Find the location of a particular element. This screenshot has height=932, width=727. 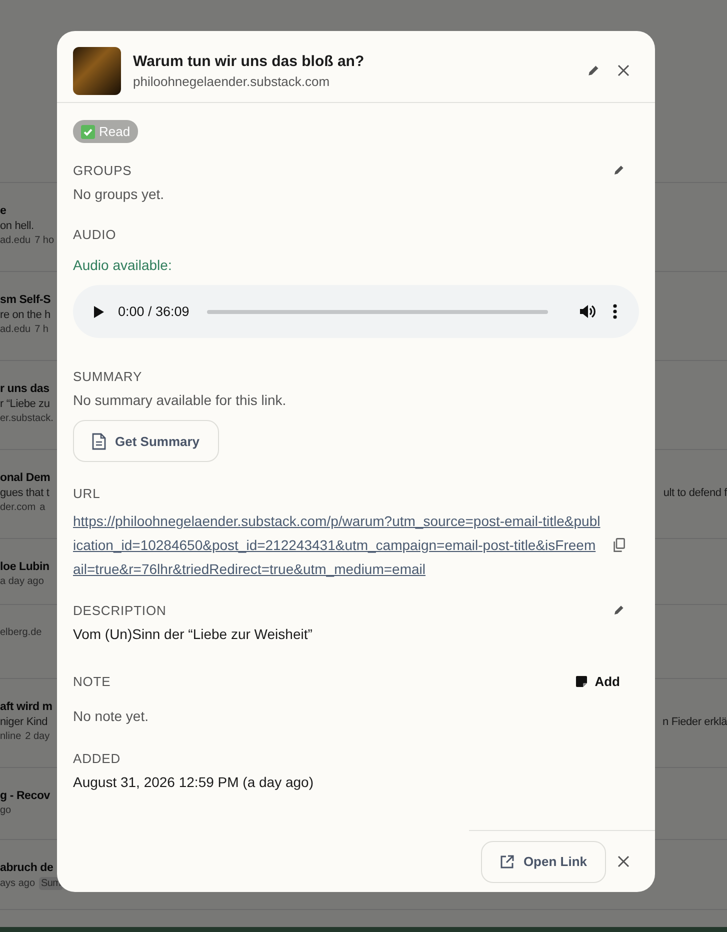

item-meta: er.substack. is located at coordinates (27, 418).